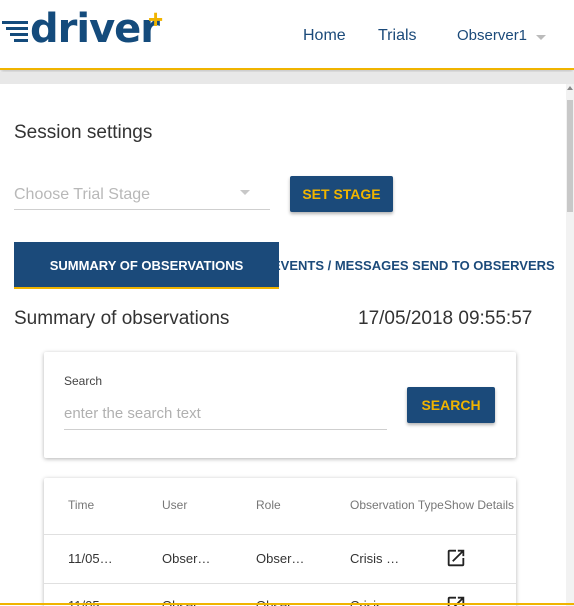 Image resolution: width=574 pixels, height=606 pixels. Describe the element at coordinates (570, 156) in the screenshot. I see `scrollbar-thumb` at that location.